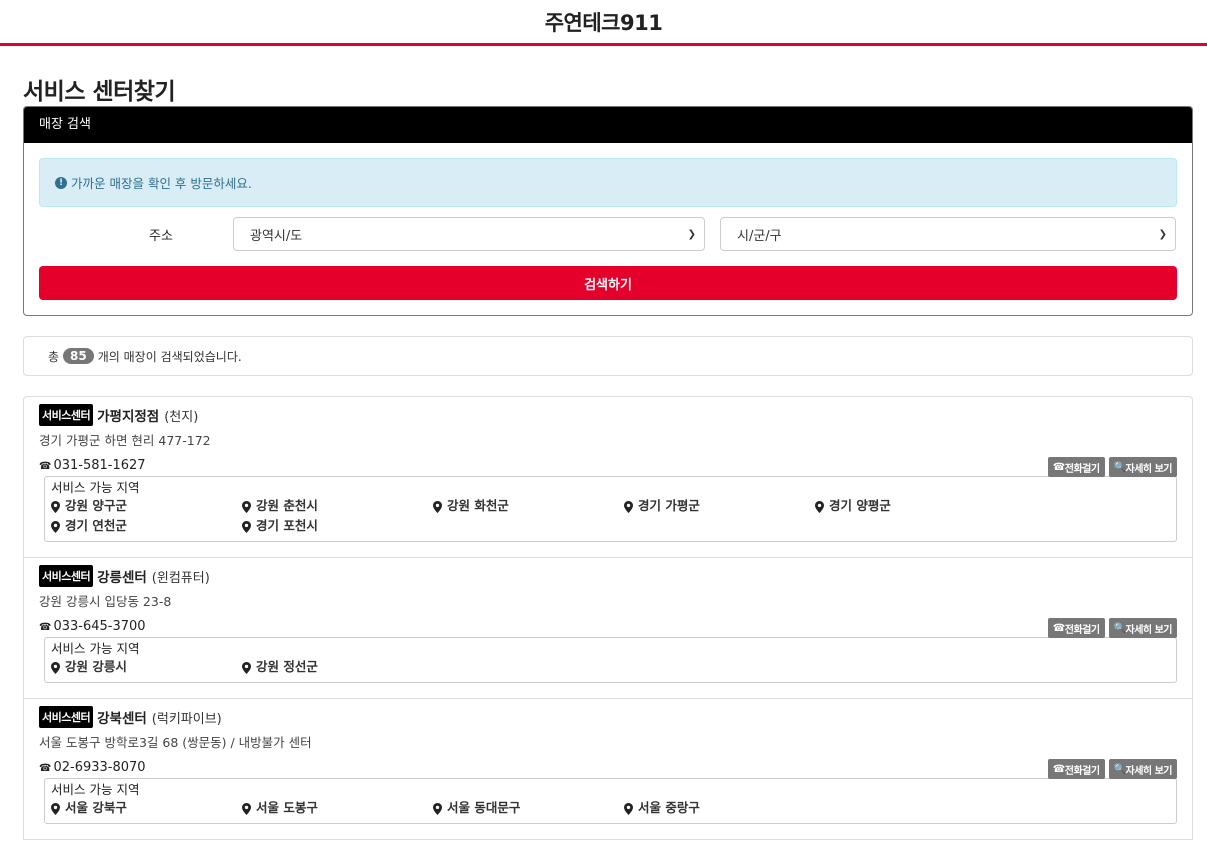  Describe the element at coordinates (78, 356) in the screenshot. I see `count-badge: 85` at that location.